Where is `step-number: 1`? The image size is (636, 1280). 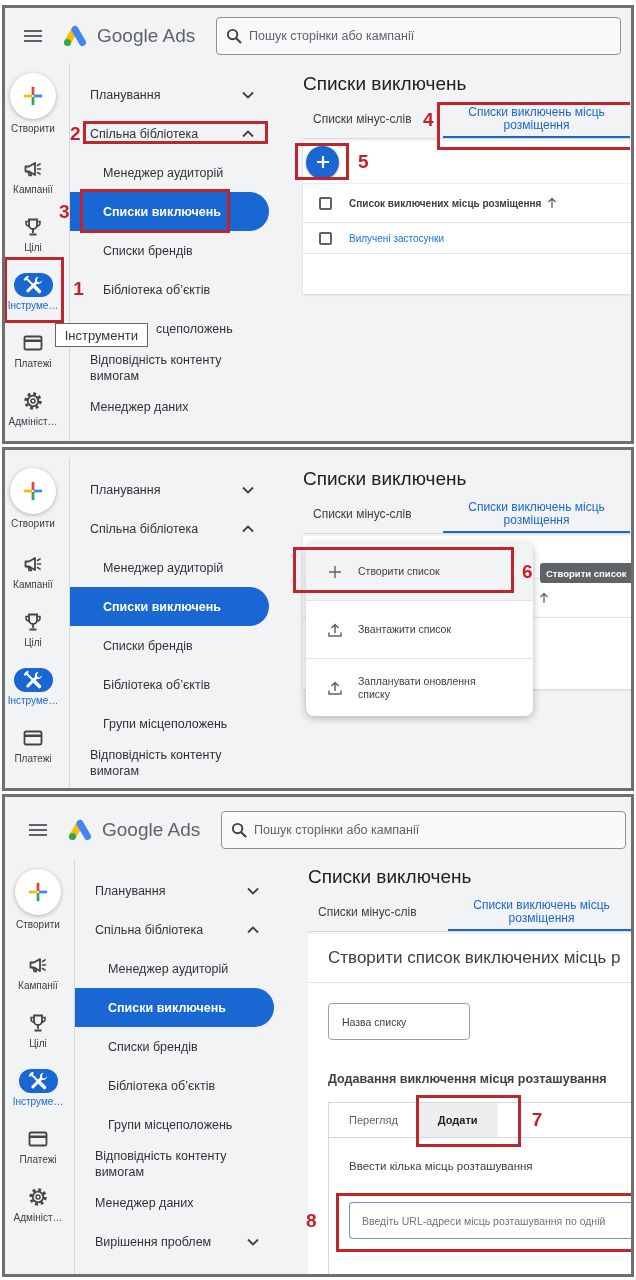
step-number: 1 is located at coordinates (78, 289).